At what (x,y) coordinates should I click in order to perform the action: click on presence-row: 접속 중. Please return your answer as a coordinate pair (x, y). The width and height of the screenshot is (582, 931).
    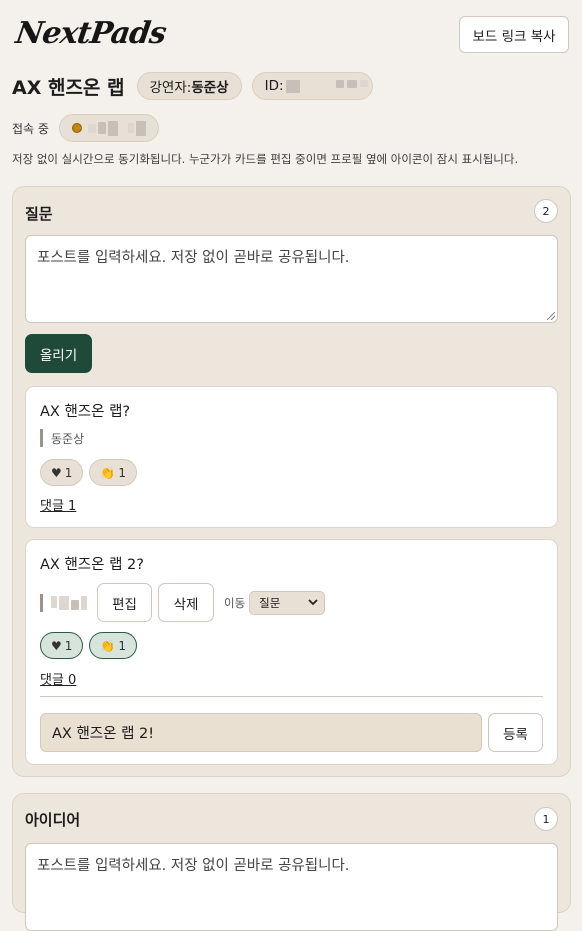
    Looking at the image, I should click on (85, 128).